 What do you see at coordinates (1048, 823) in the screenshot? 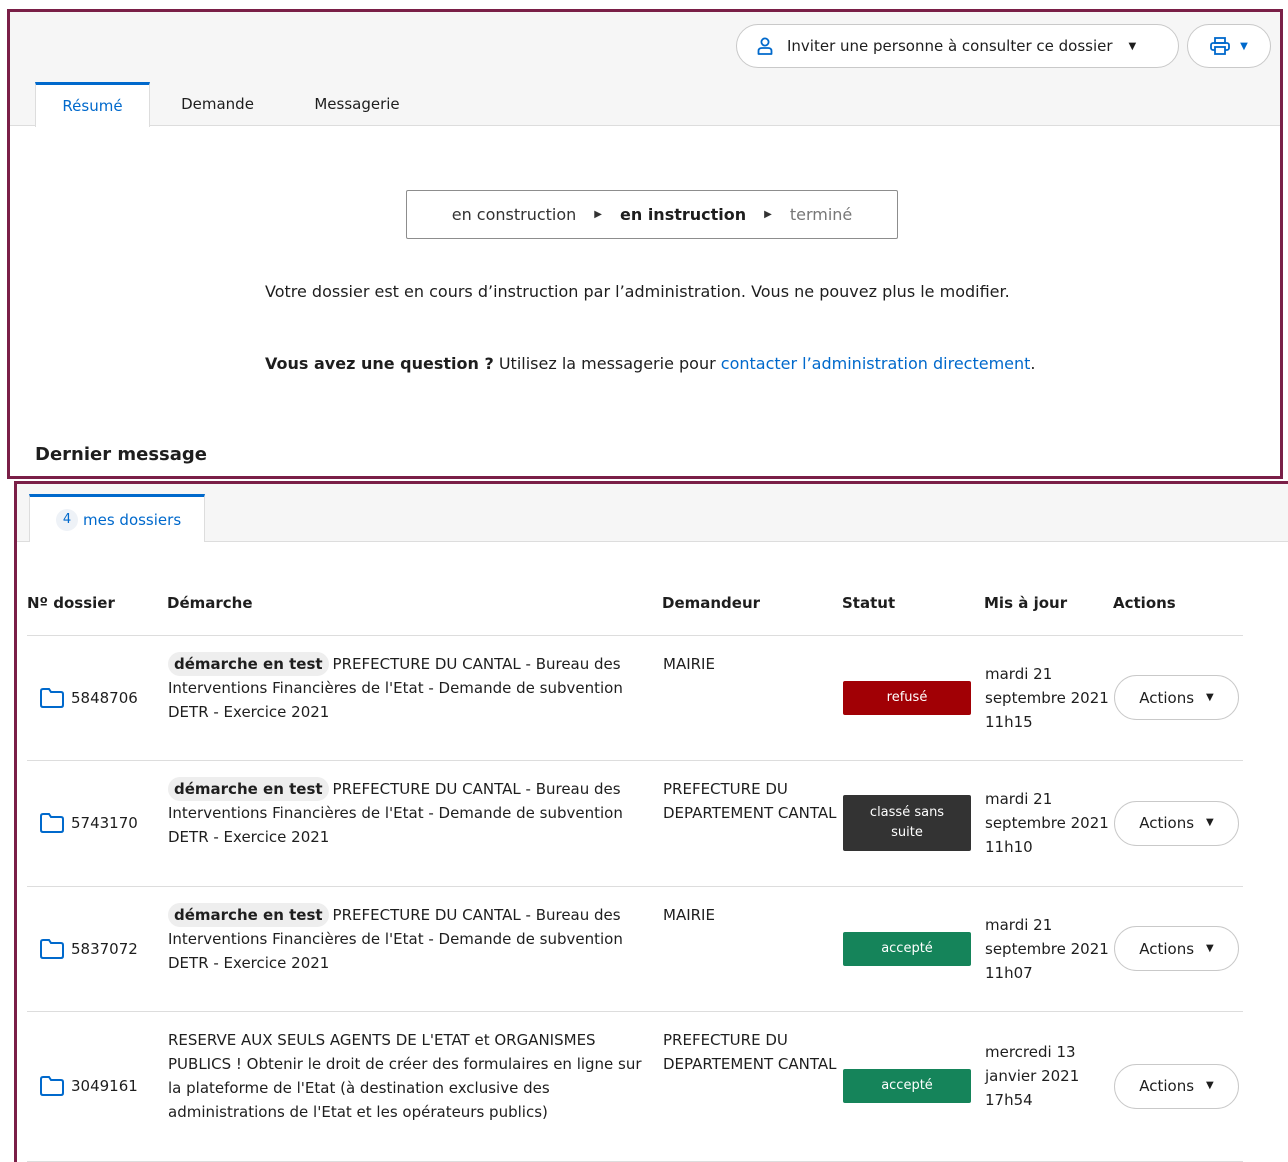
I see `updated-date: mardi 21 septembre 2021 11h10` at bounding box center [1048, 823].